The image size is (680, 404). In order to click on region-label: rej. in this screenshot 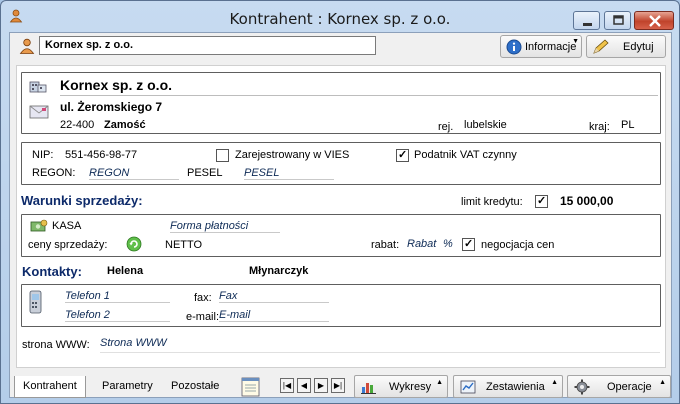, I will do `click(446, 127)`.